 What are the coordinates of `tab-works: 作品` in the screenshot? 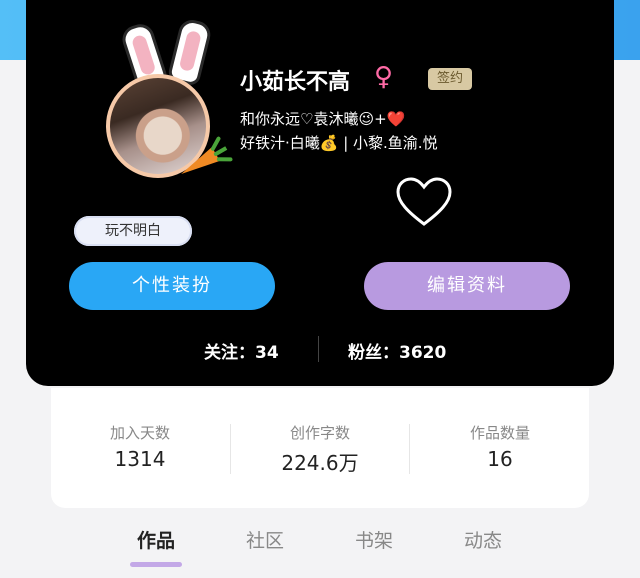 It's located at (156, 539).